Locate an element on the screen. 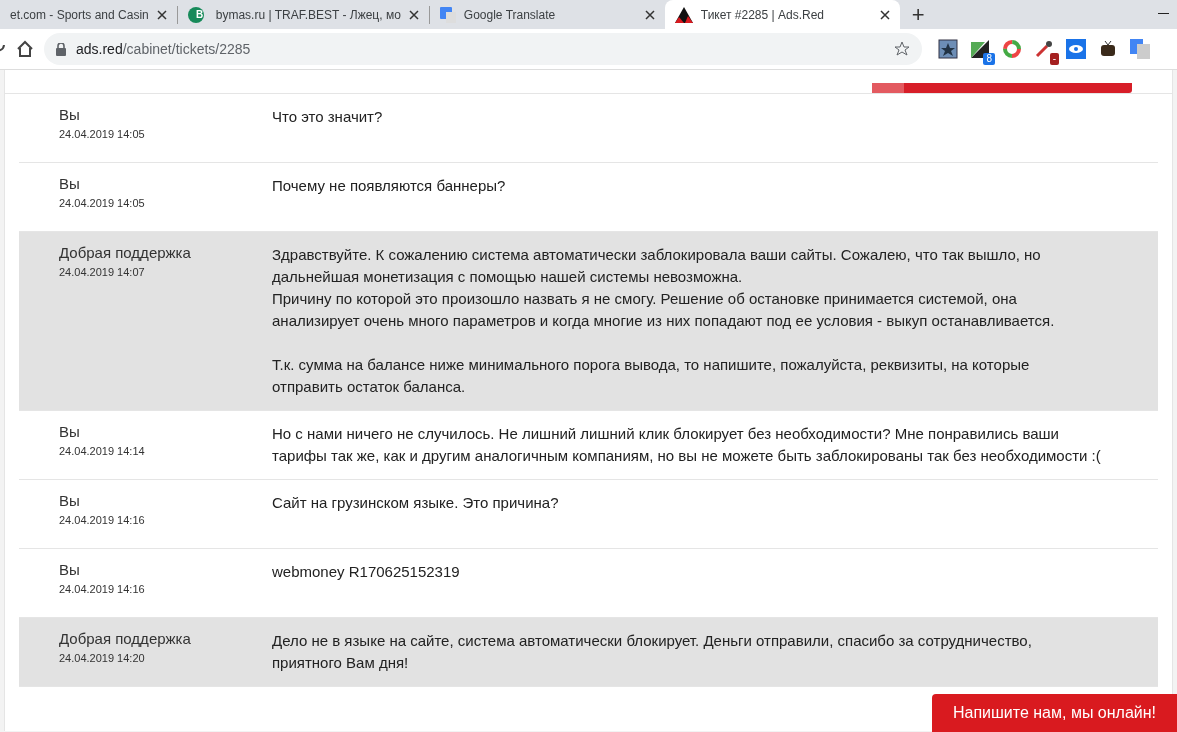 This screenshot has height=732, width=1177. message-text: Но с нами ничего не случилось. Не лишний лишний клик блокирует без необходимости? Мне понравились ваши тарифы так же, как и другим аналогичным компаниям, но вы не можете быть заблокированы так без необходимости :( is located at coordinates (687, 445).